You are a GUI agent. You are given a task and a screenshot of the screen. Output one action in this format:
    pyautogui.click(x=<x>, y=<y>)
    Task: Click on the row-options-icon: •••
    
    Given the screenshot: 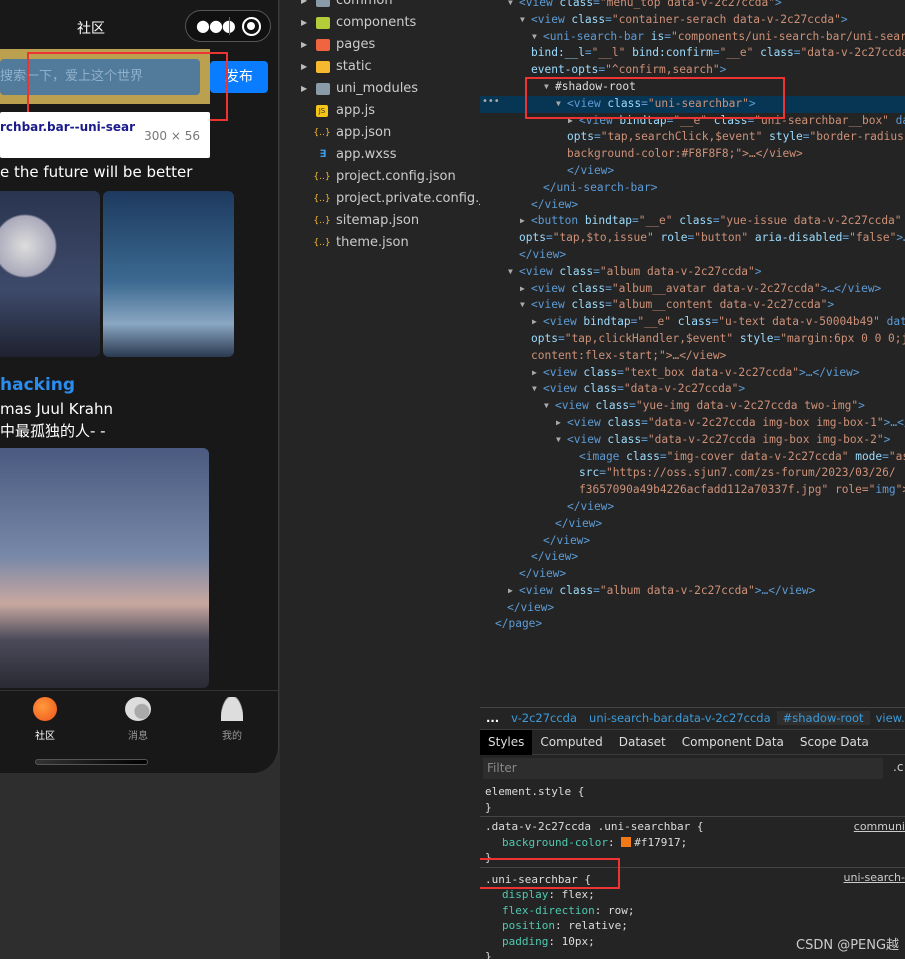 What is the action you would take?
    pyautogui.click(x=491, y=101)
    